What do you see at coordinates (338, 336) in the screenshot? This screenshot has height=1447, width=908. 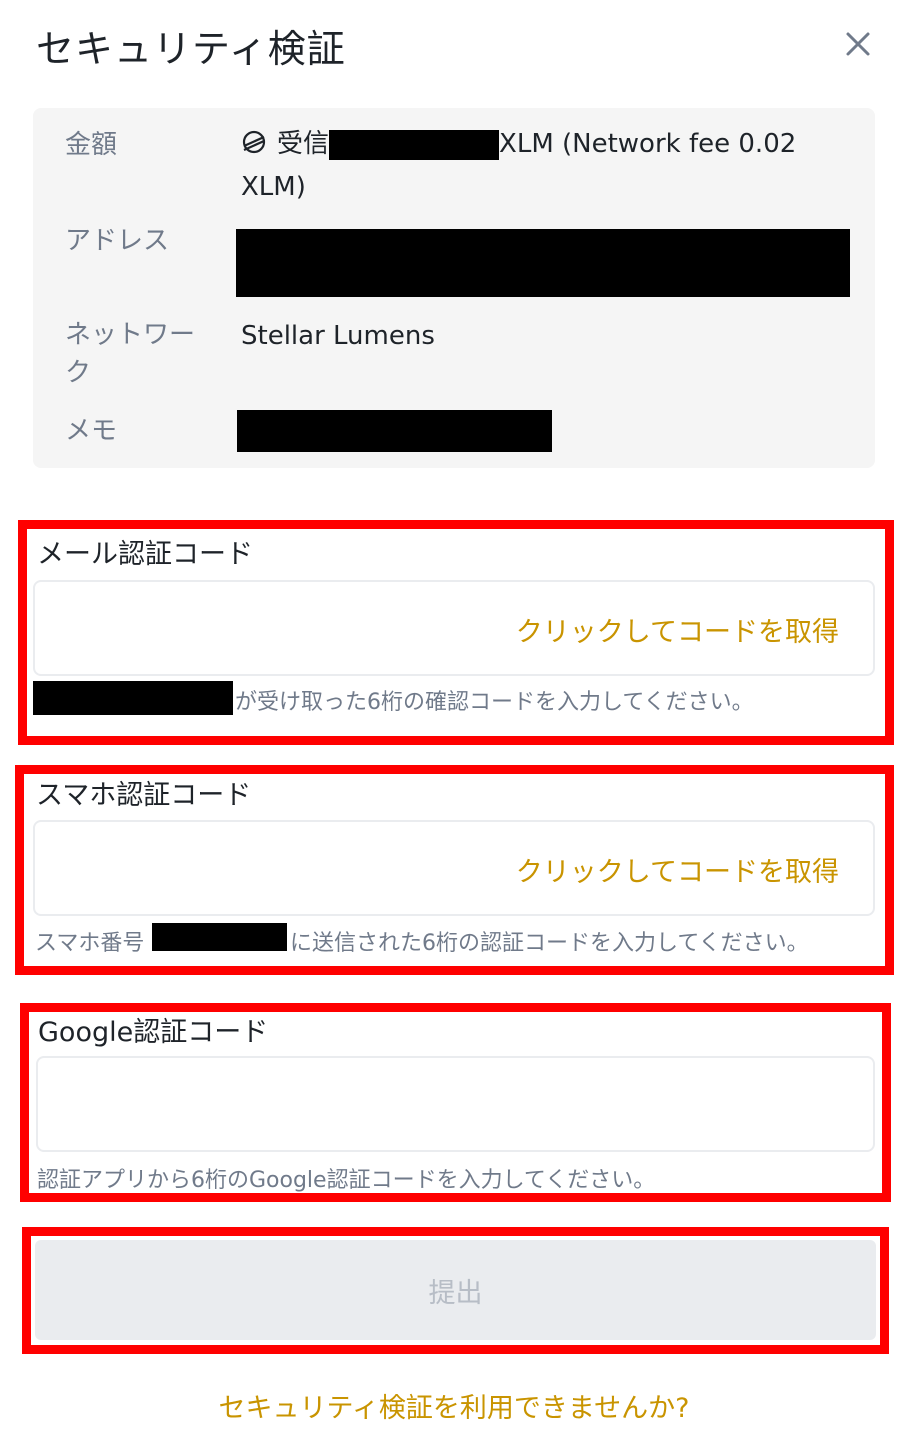 I see `network-value: Stellar Lumens` at bounding box center [338, 336].